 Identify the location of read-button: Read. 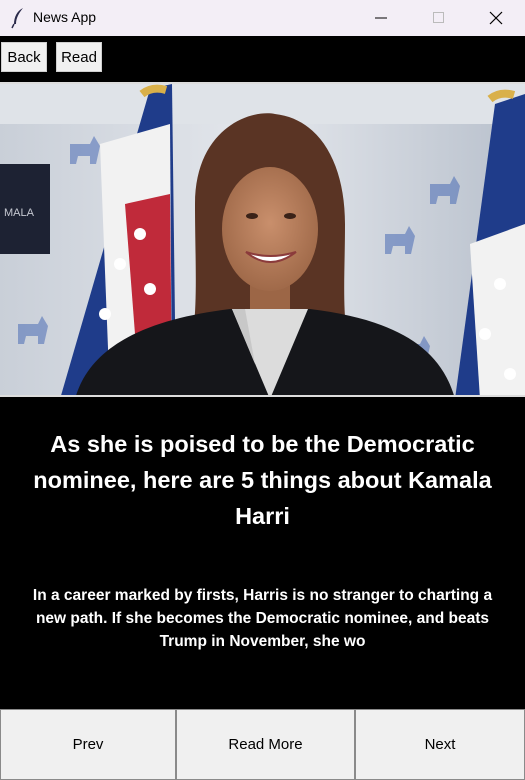
(79, 57).